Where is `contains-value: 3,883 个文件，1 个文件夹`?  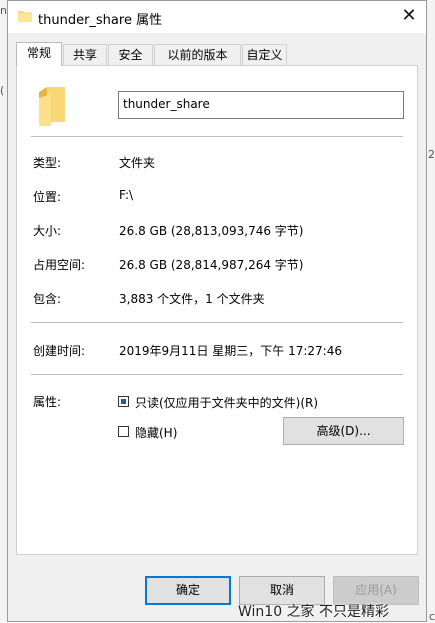
contains-value: 3,883 个文件，1 个文件夹 is located at coordinates (192, 299).